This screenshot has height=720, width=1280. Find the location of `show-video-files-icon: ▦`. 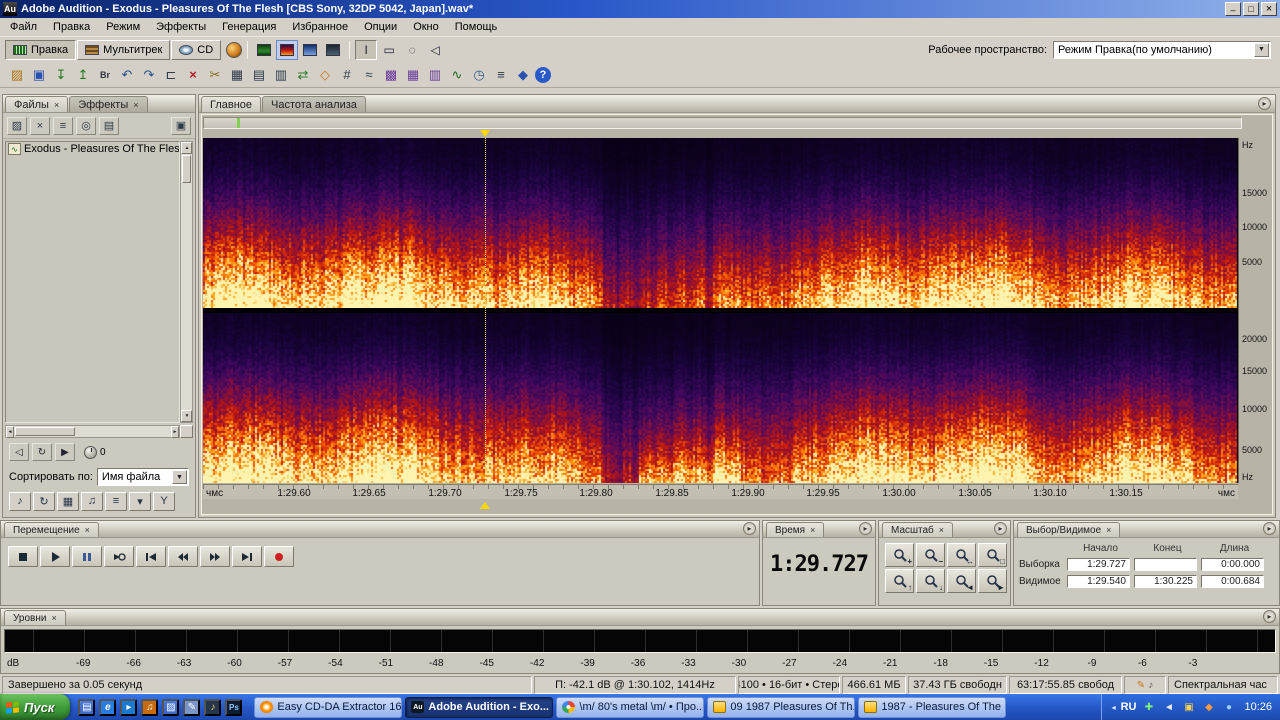

show-video-files-icon: ▦ is located at coordinates (68, 501).